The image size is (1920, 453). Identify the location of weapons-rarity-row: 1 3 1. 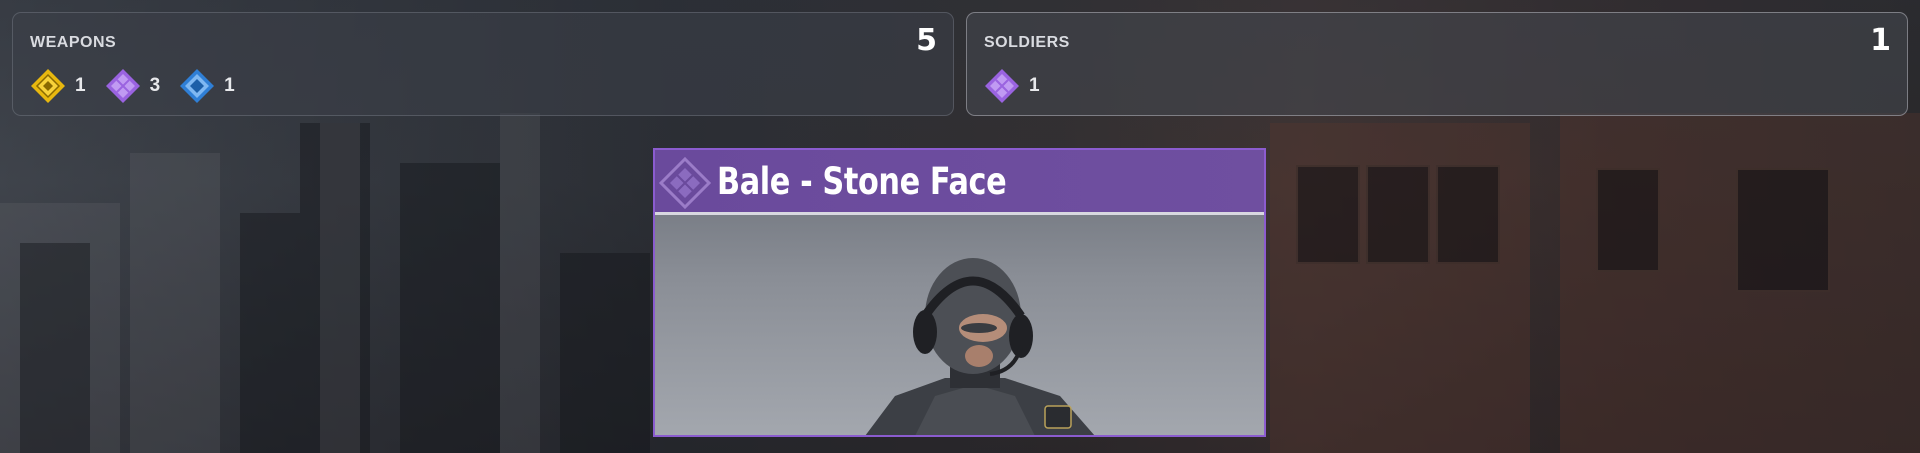
(141, 86).